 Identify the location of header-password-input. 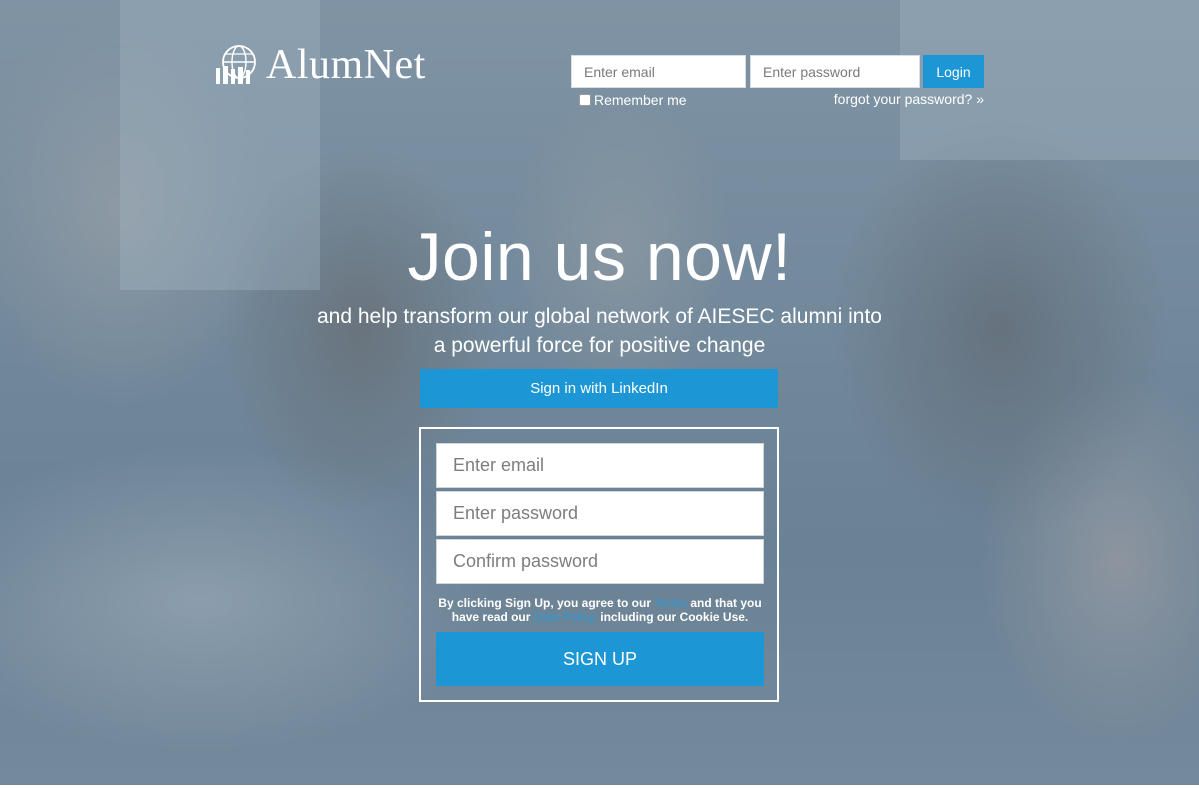
(835, 71).